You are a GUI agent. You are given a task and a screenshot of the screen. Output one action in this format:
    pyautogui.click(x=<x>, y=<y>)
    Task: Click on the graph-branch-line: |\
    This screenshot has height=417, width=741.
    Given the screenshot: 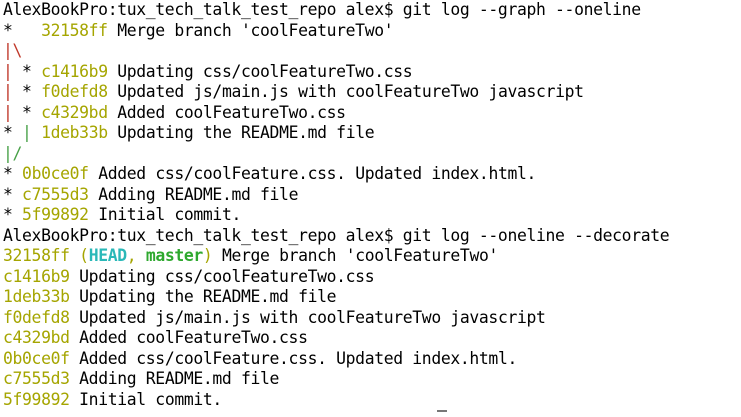 What is the action you would take?
    pyautogui.click(x=13, y=50)
    